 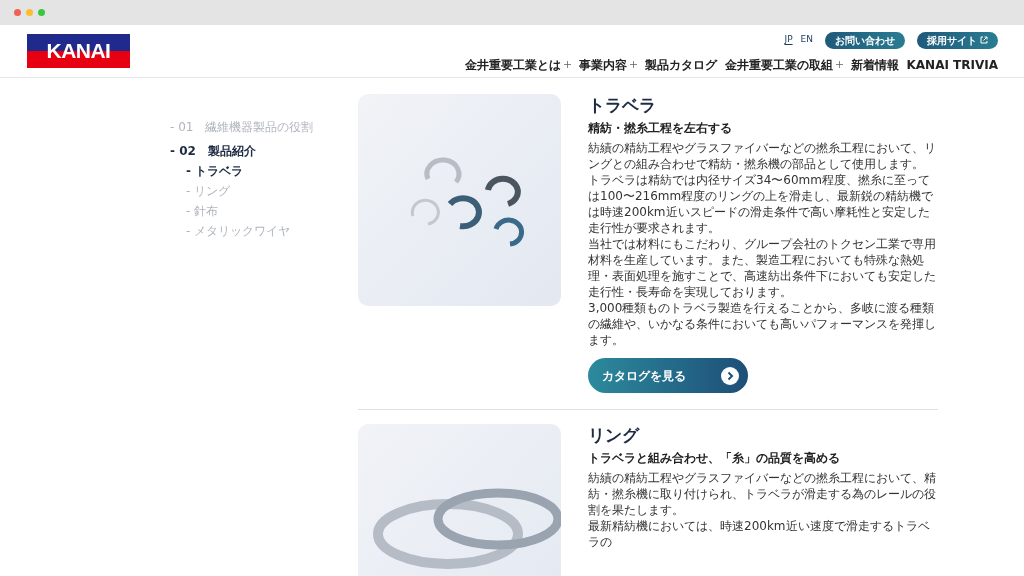 I want to click on product-description: 3,000種類ものトラベラ製造を行えることから、多岐に渡る種類の繊維や、いかなる条件においても高いパフォーマンスを発揮します。, so click(x=762, y=324).